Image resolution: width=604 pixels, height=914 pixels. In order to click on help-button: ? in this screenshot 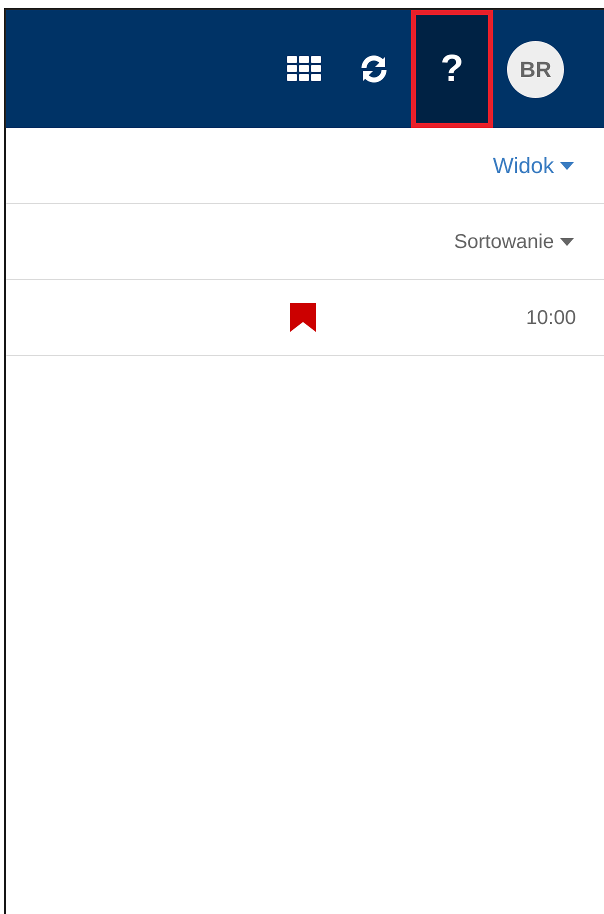, I will do `click(452, 69)`.